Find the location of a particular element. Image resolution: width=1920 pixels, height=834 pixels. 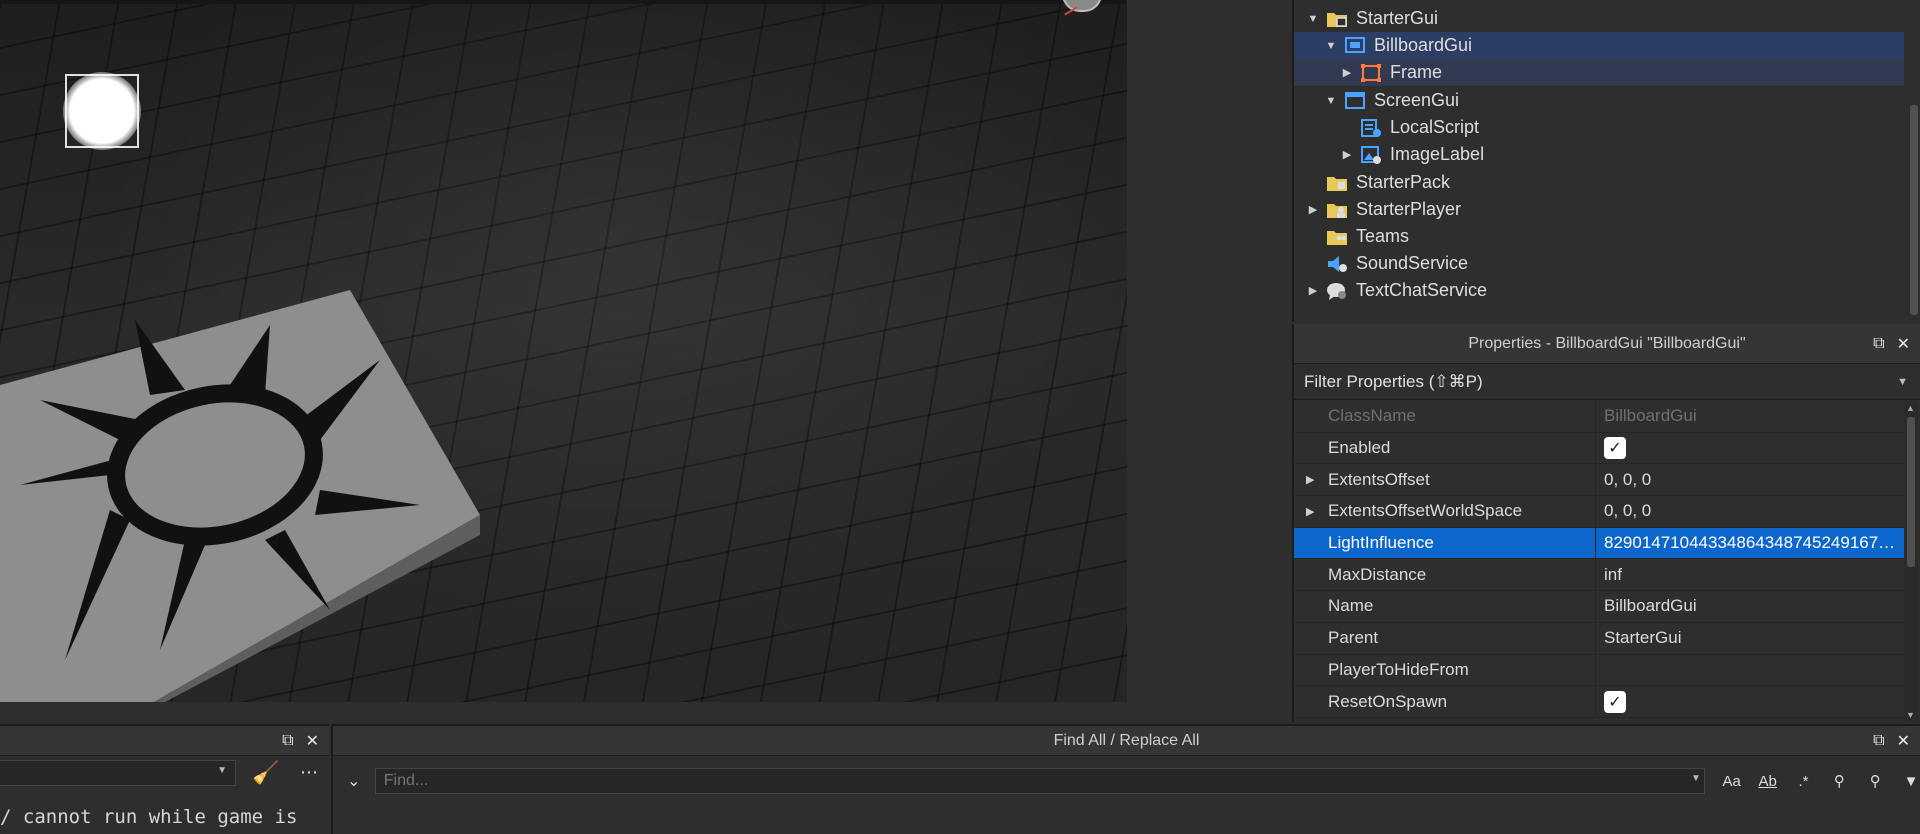

explorer-scrollbar is located at coordinates (1914, 210).